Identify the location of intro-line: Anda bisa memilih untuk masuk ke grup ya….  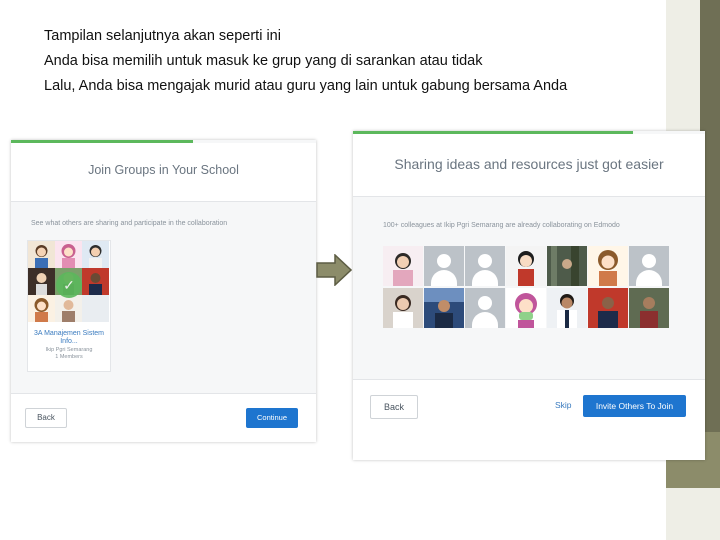
(263, 61).